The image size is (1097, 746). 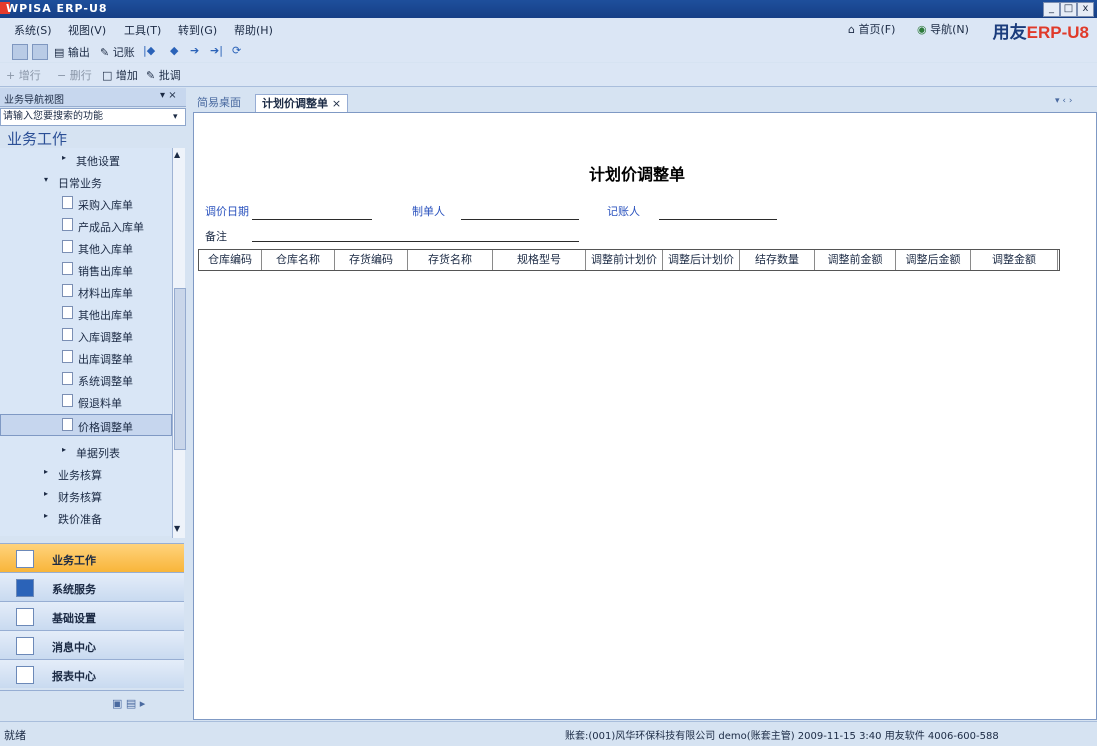 I want to click on preview-icon, so click(x=40, y=52).